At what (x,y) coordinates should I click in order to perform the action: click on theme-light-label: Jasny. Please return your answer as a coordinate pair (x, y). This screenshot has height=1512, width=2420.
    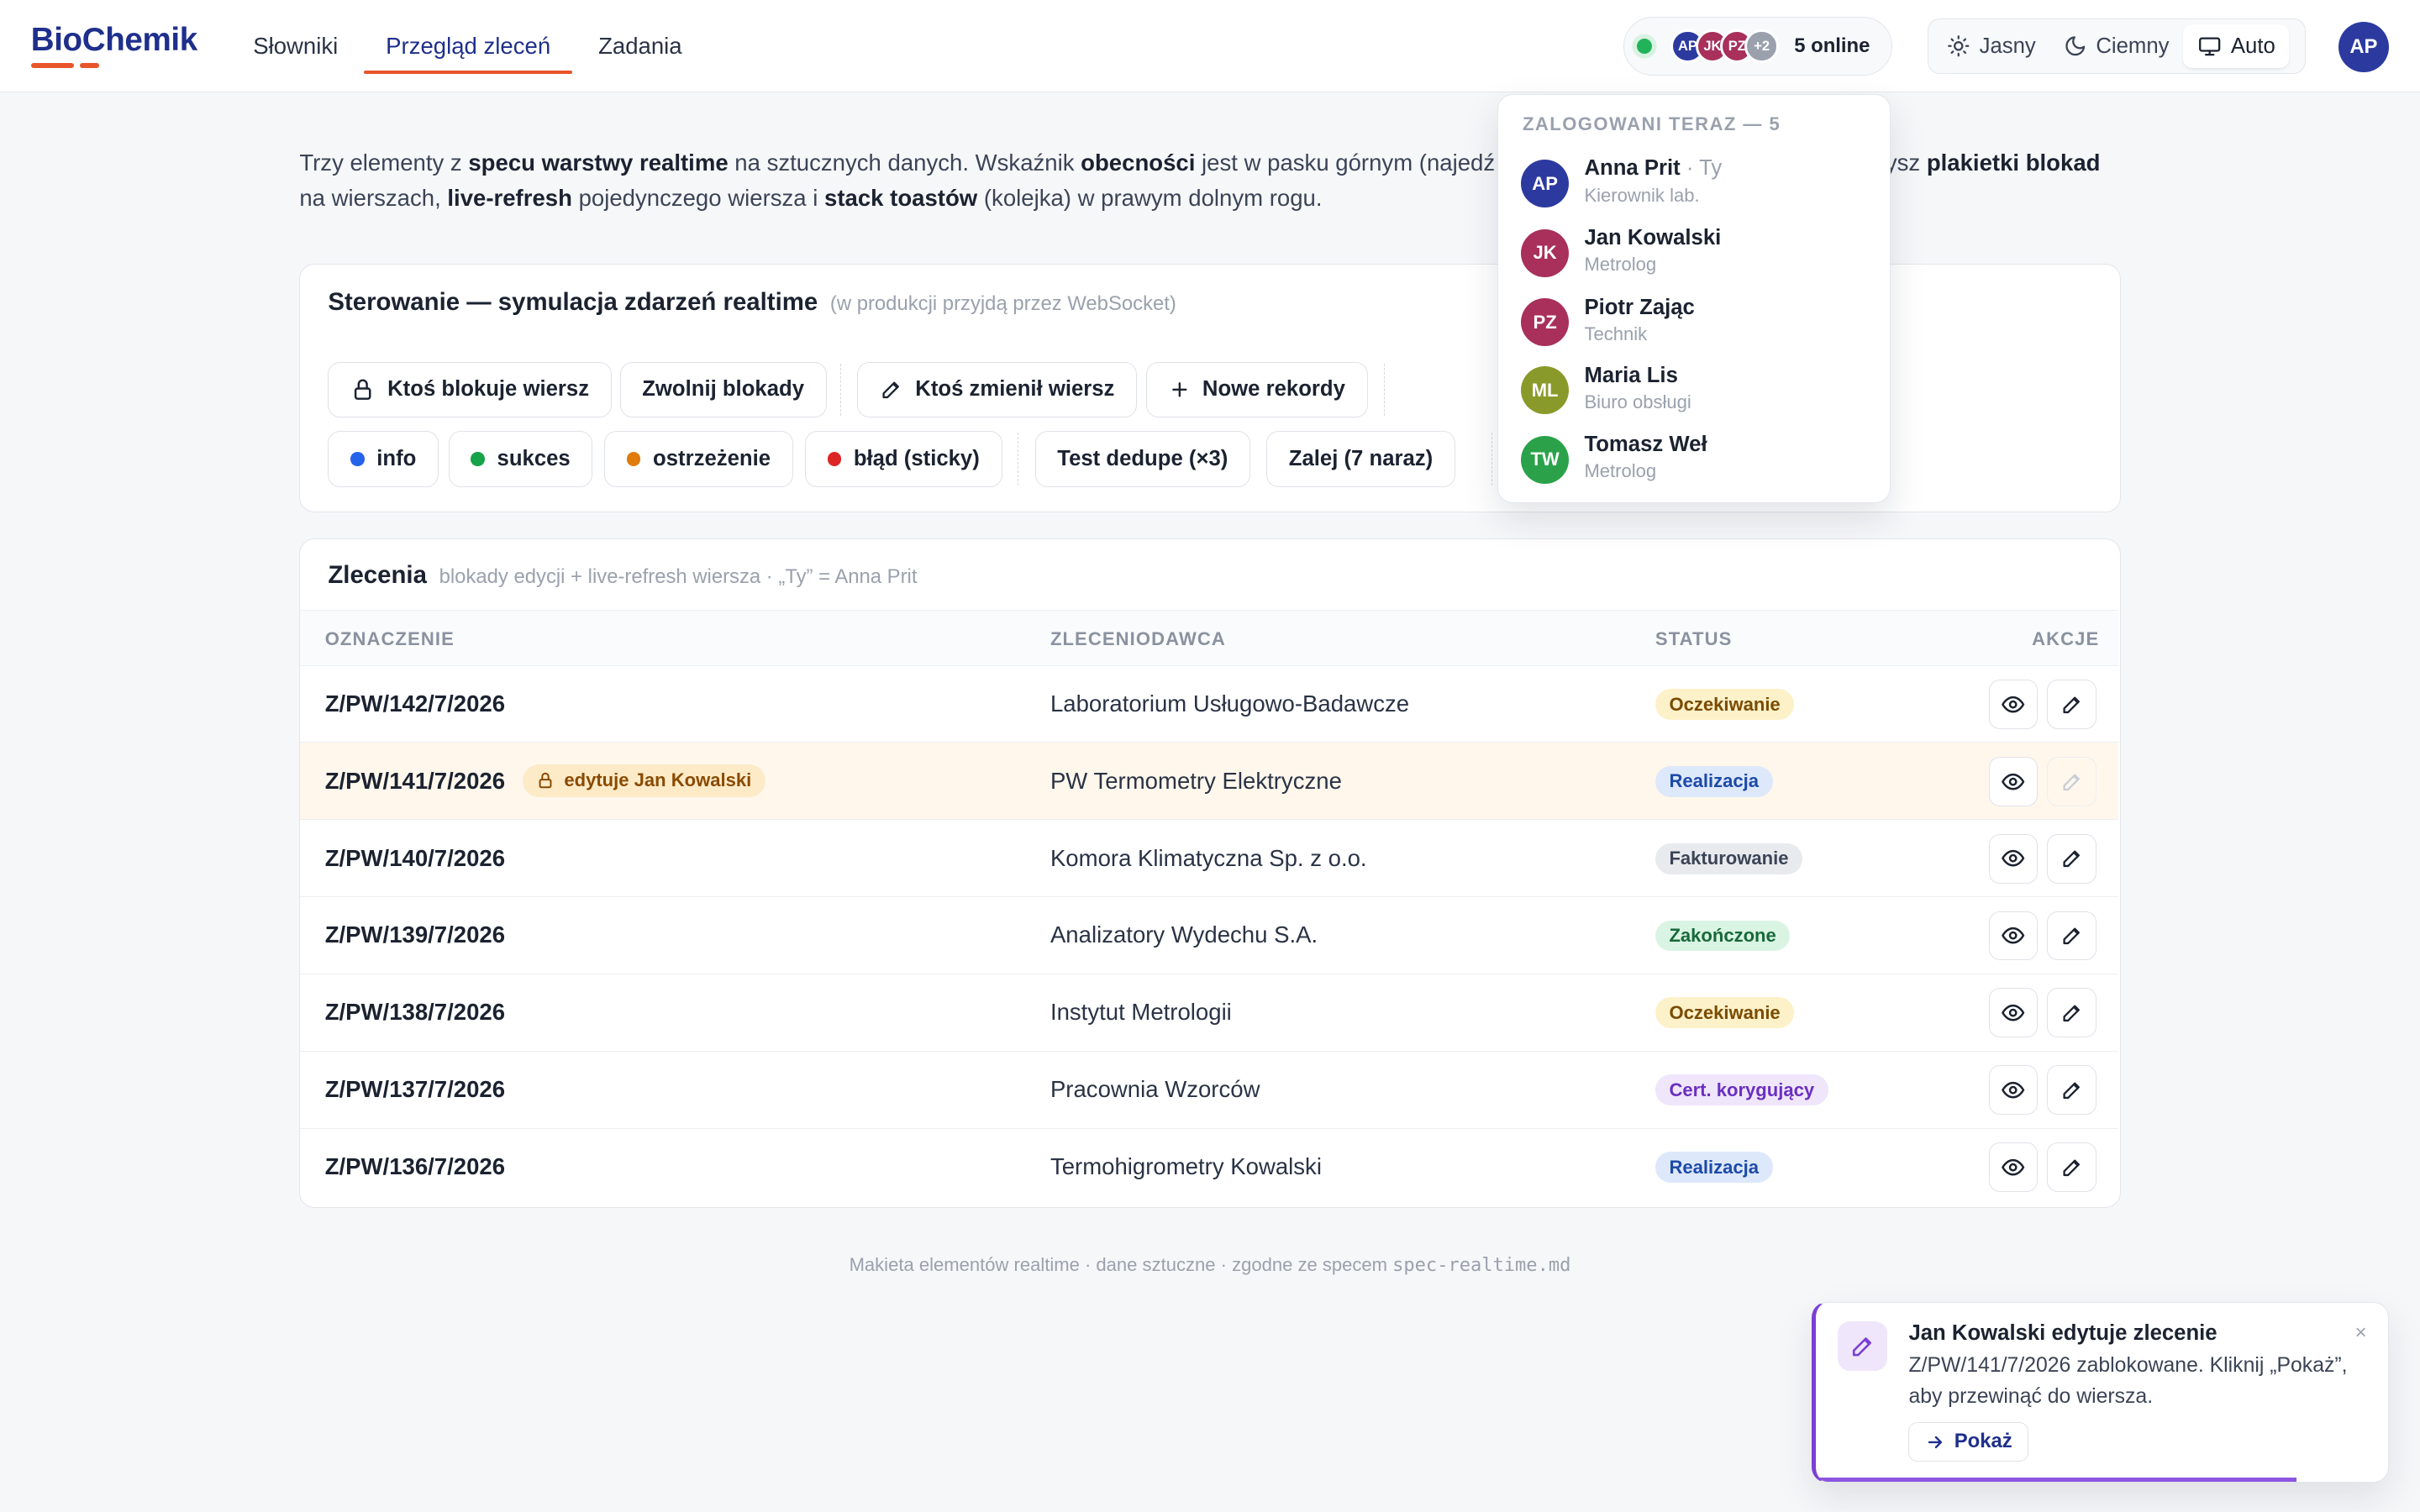
    Looking at the image, I should click on (2007, 46).